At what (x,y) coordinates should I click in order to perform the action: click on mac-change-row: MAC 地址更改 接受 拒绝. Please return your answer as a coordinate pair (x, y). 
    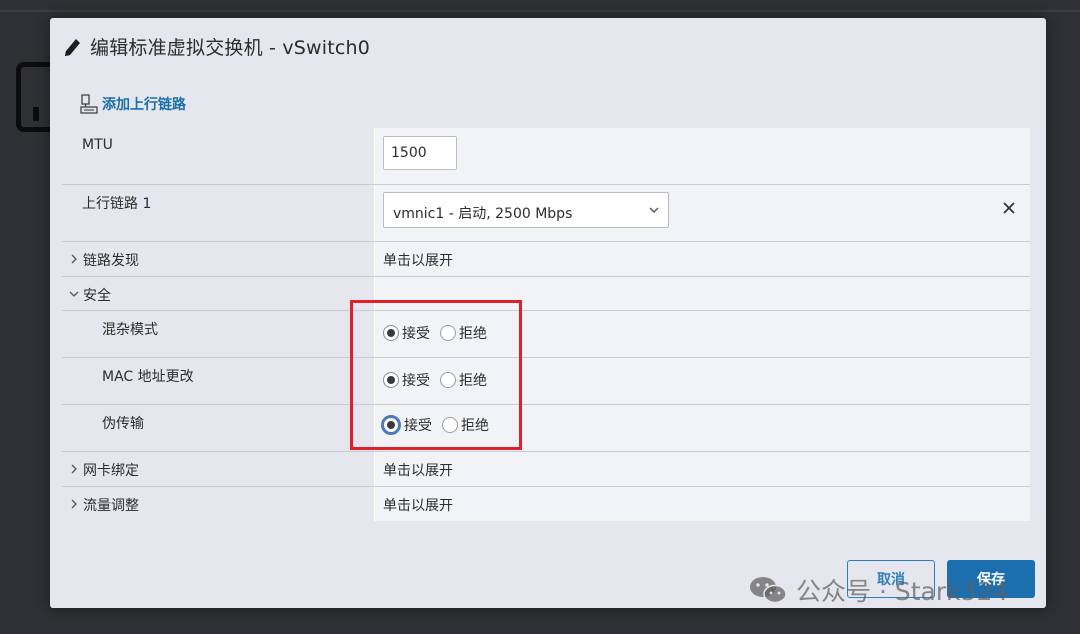
    Looking at the image, I should click on (546, 381).